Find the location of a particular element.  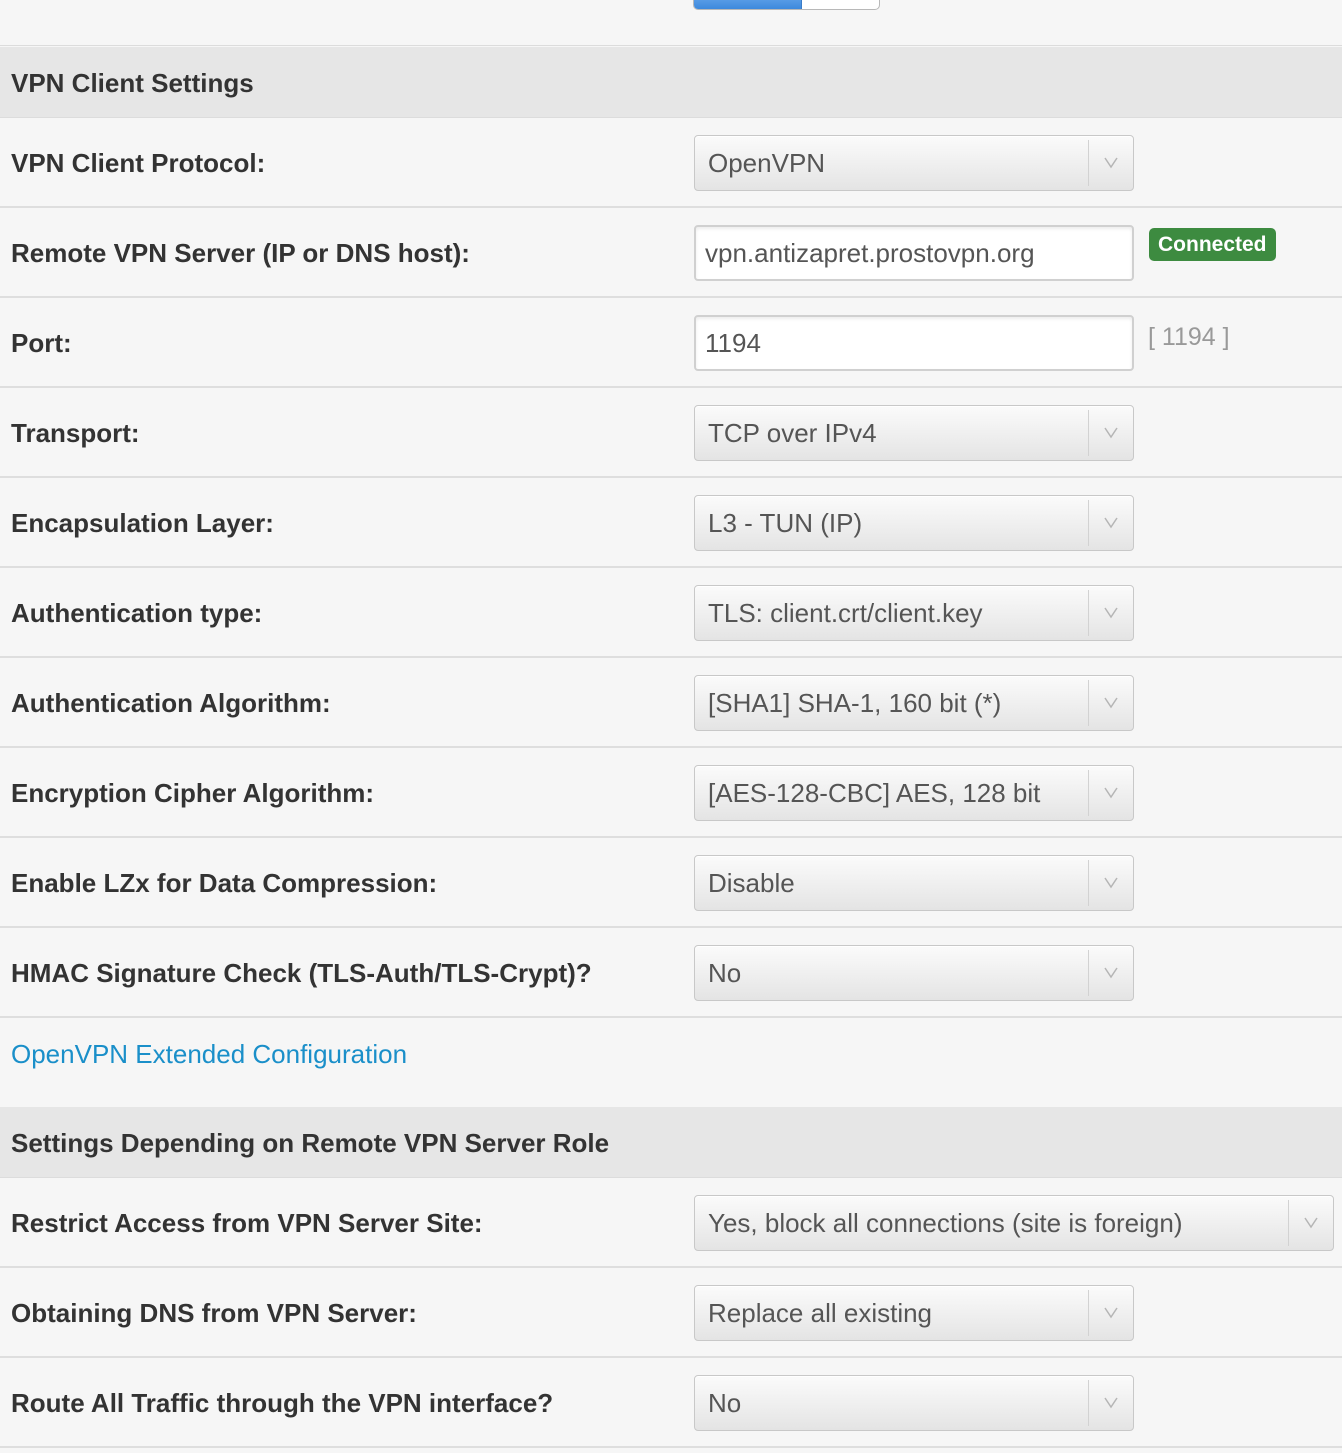

port-input is located at coordinates (914, 343).